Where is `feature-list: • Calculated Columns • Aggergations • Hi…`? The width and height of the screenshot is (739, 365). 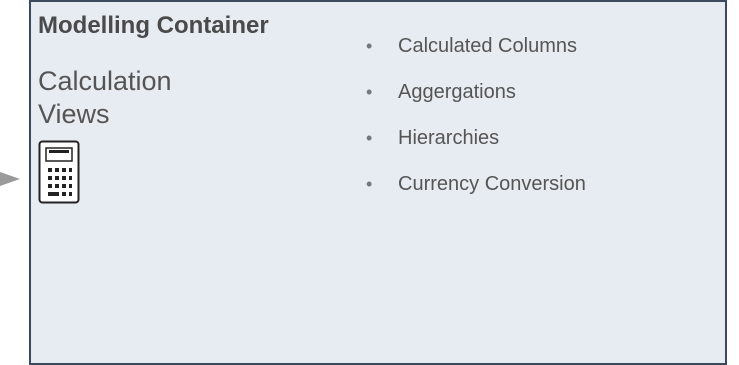
feature-list: • Calculated Columns • Aggergations • Hi… is located at coordinates (476, 115).